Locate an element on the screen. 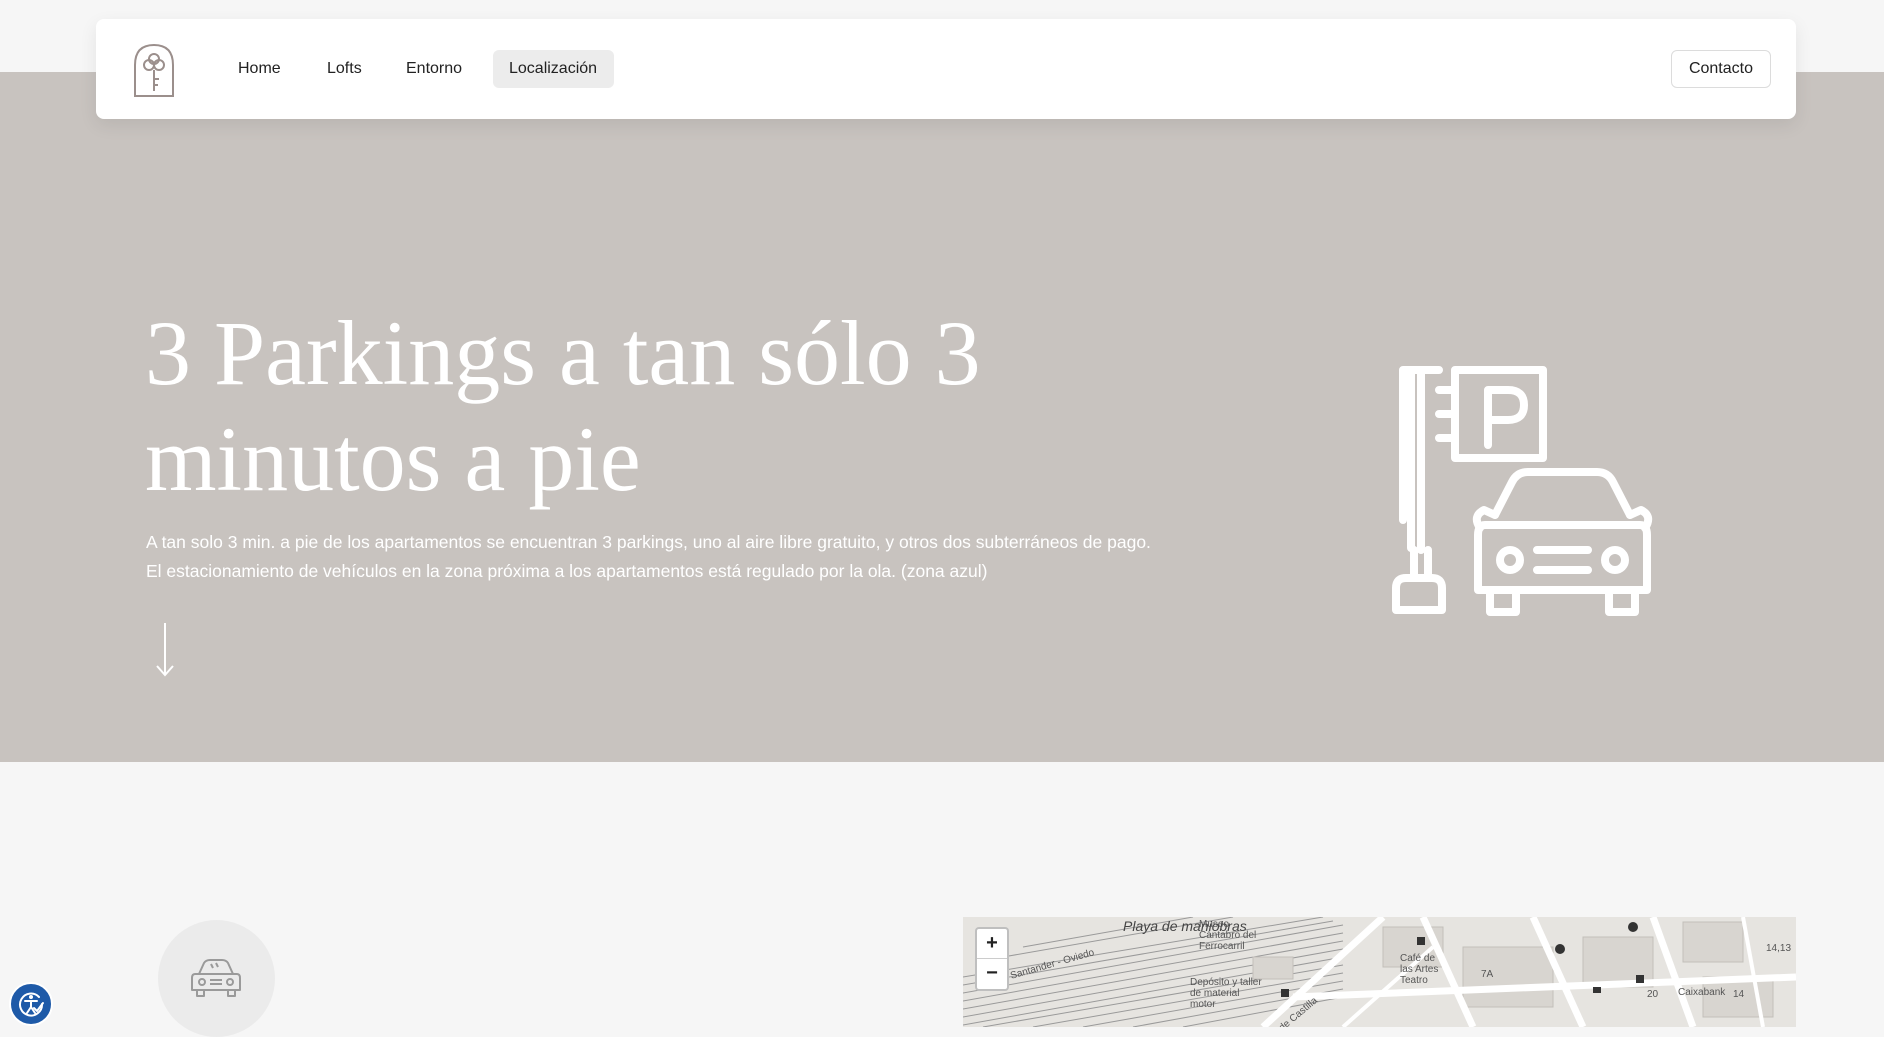  accessibility-icon is located at coordinates (31, 1004).